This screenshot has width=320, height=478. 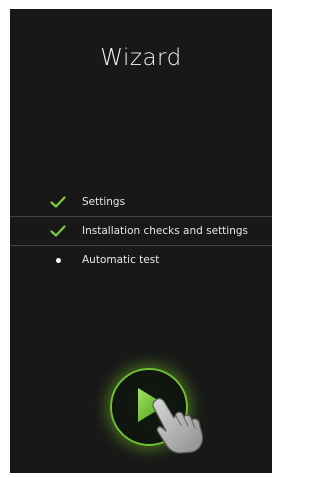 I want to click on step-automatic-test: Automatic test, so click(x=141, y=260).